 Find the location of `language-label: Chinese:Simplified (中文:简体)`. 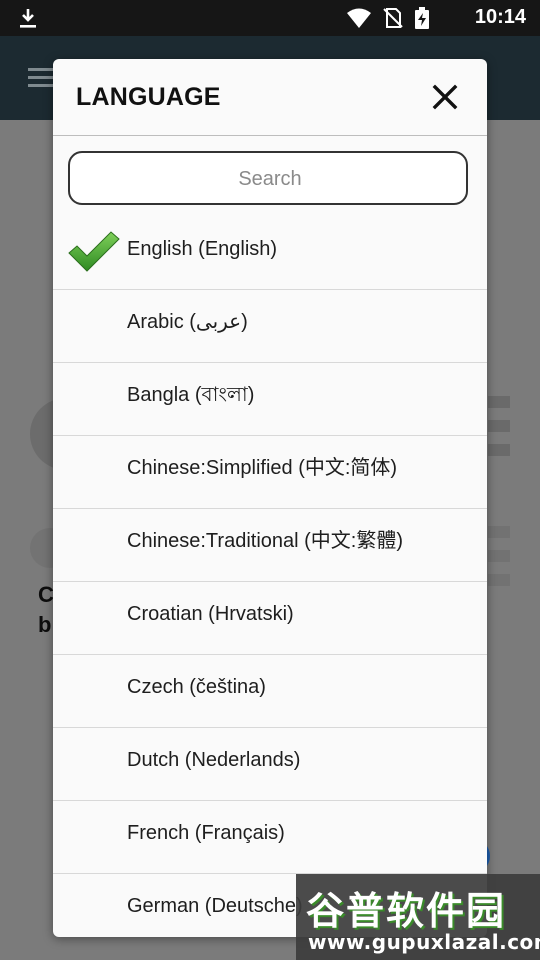

language-label: Chinese:Simplified (中文:简体) is located at coordinates (262, 468).